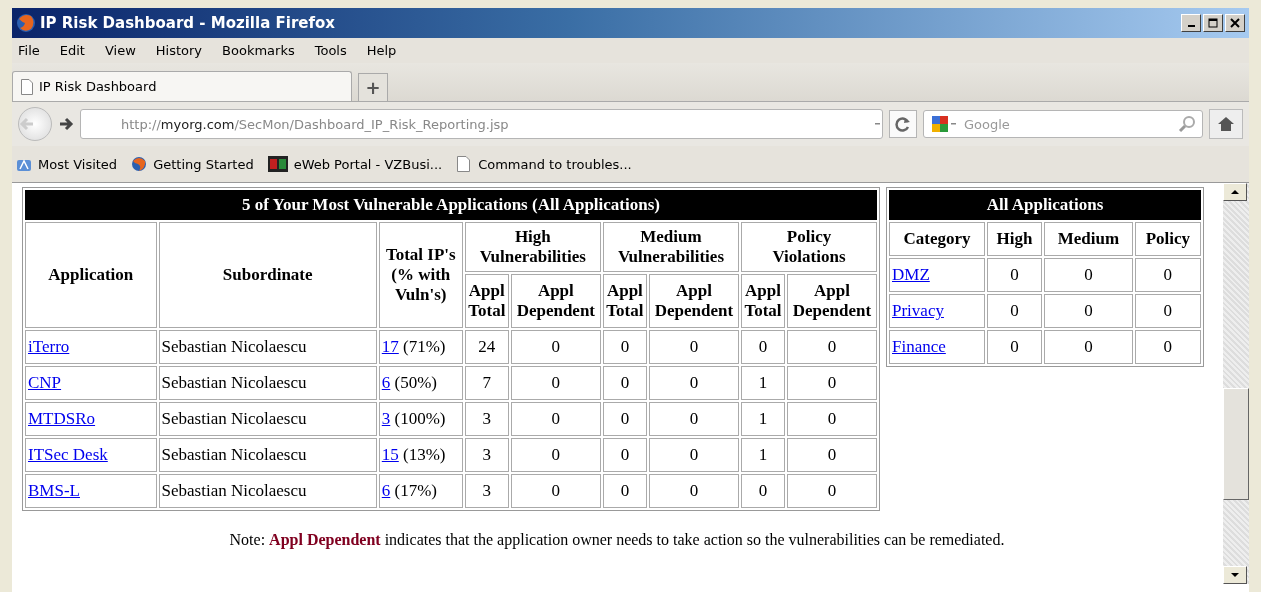 The height and width of the screenshot is (592, 1261). I want to click on home-button, so click(1226, 124).